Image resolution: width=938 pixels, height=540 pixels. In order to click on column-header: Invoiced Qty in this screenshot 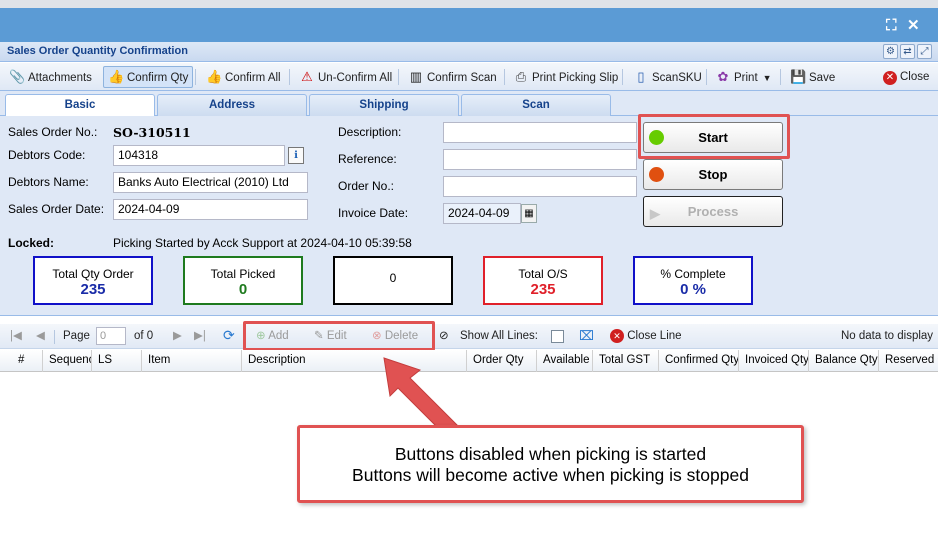, I will do `click(774, 361)`.